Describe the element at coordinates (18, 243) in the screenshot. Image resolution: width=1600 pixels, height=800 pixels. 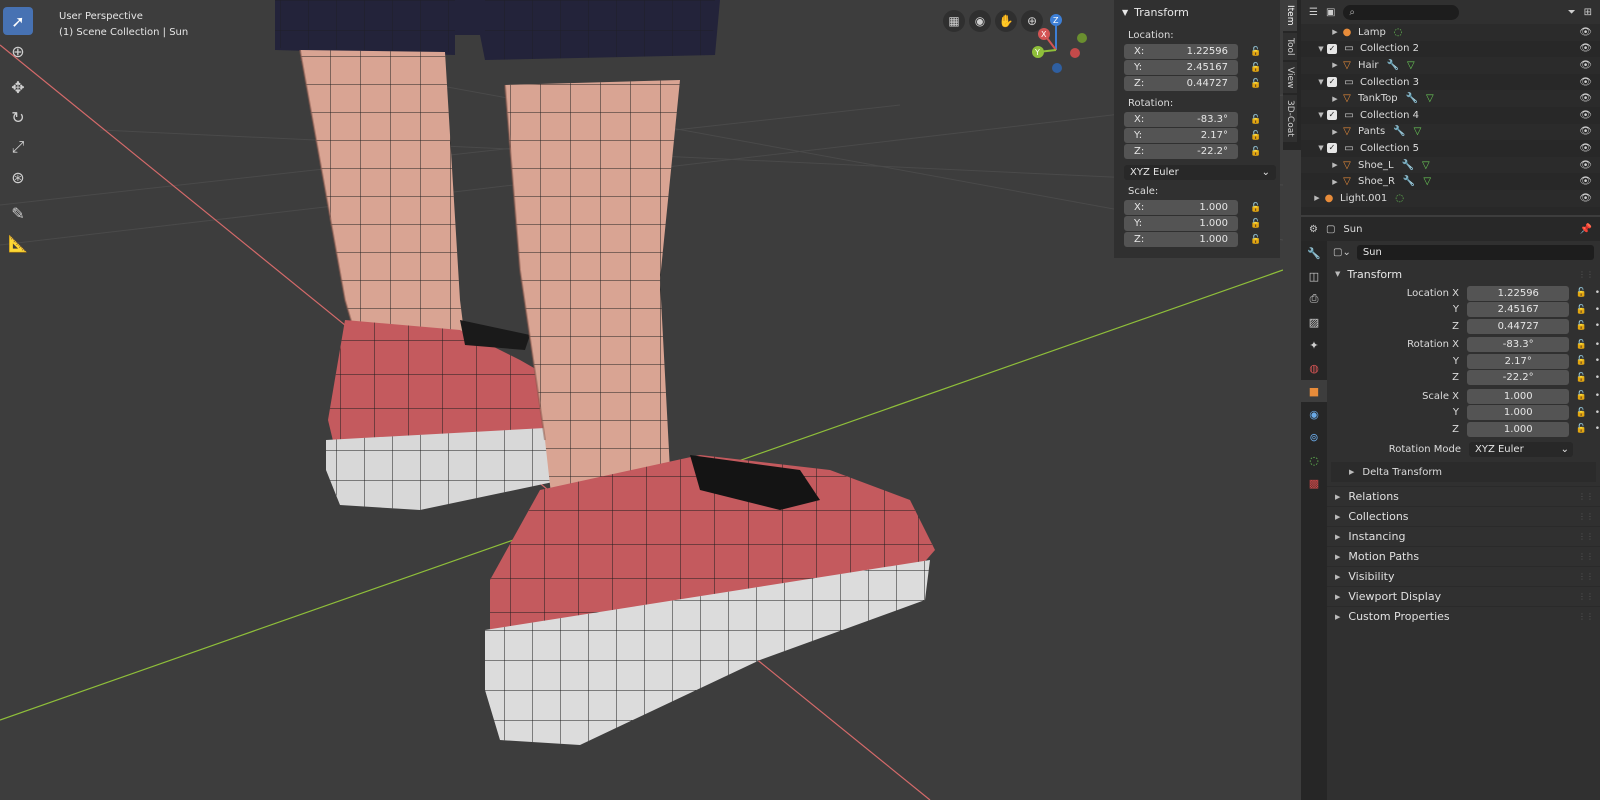
I see `measure-tool: 📐` at that location.